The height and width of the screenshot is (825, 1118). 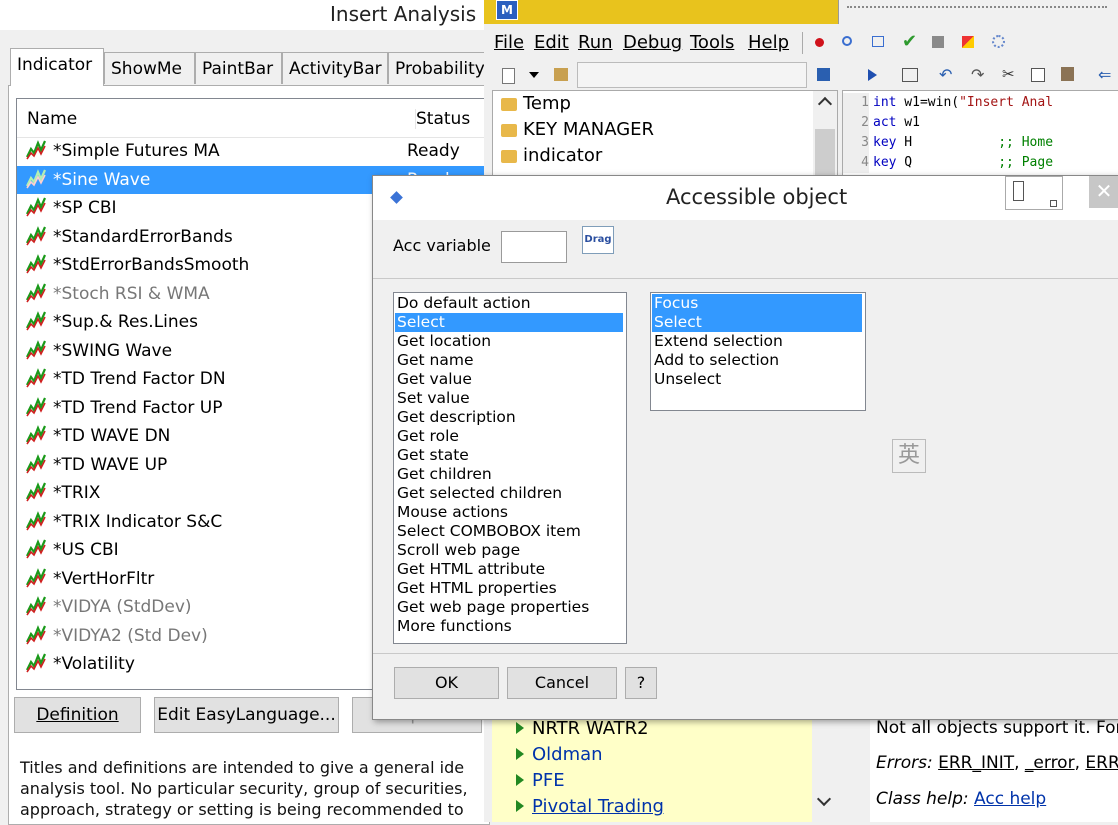 What do you see at coordinates (479, 493) in the screenshot?
I see `action-item: Get selected children` at bounding box center [479, 493].